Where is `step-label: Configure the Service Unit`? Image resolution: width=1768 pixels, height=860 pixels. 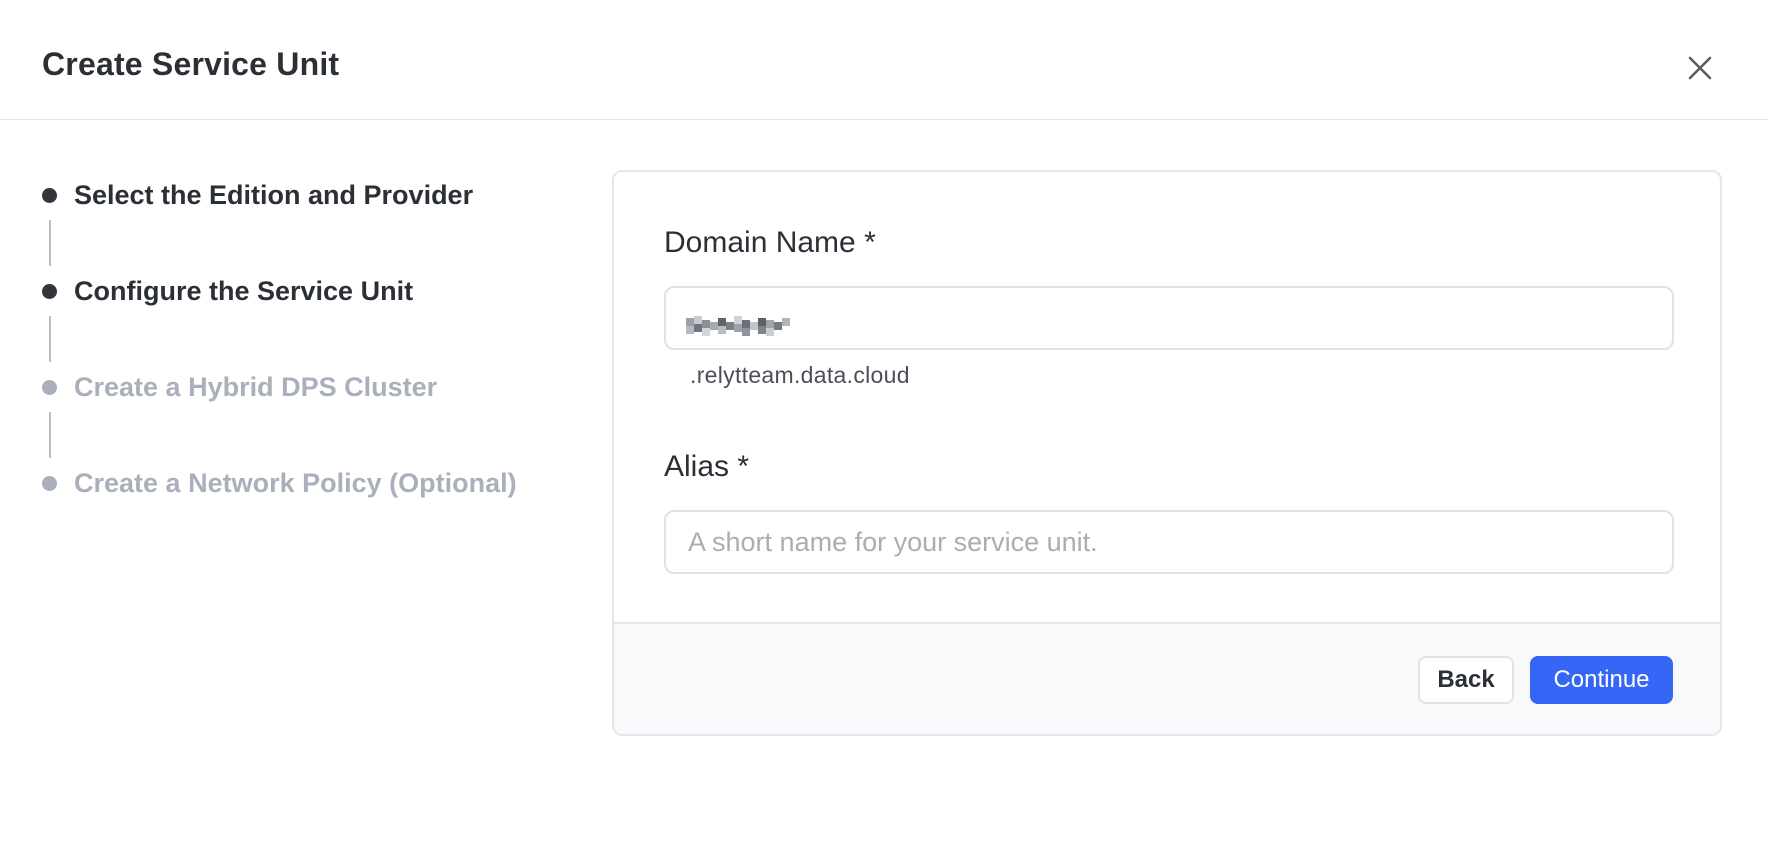 step-label: Configure the Service Unit is located at coordinates (244, 291).